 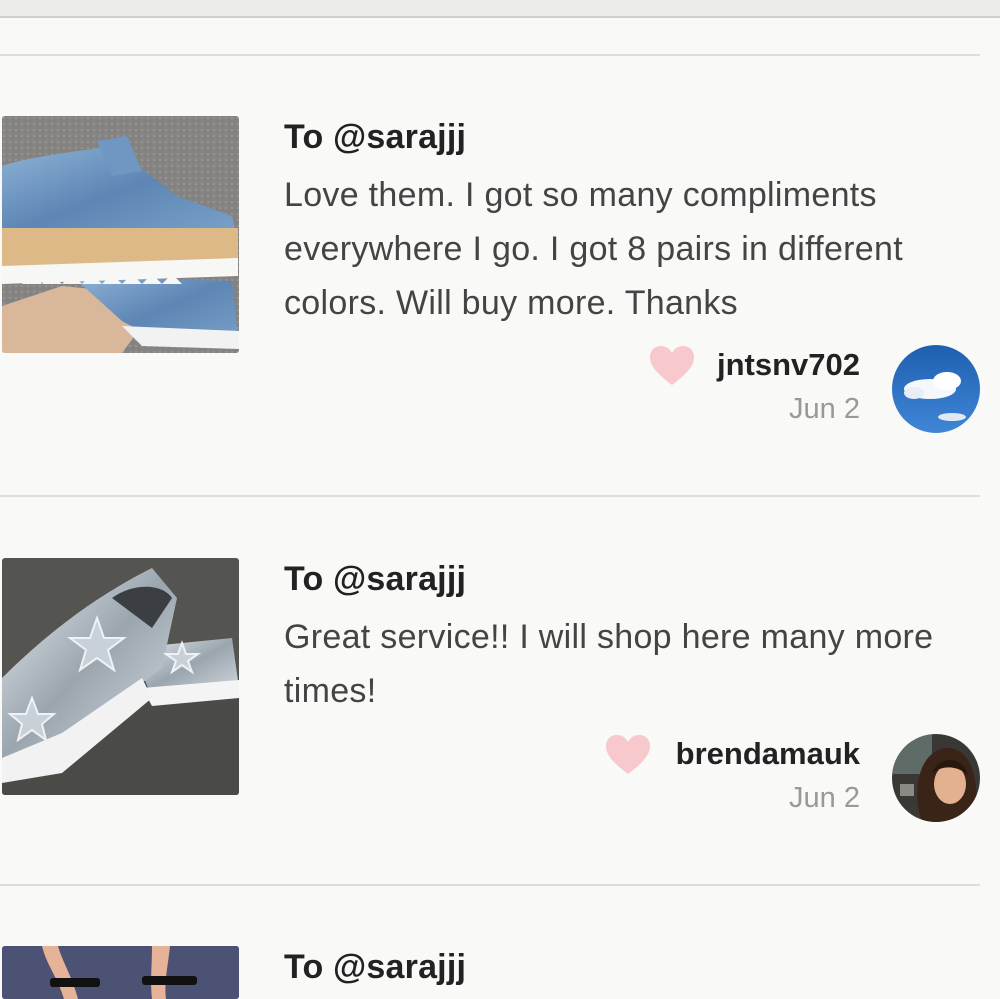 What do you see at coordinates (120, 972) in the screenshot?
I see `review-photo-black-heels` at bounding box center [120, 972].